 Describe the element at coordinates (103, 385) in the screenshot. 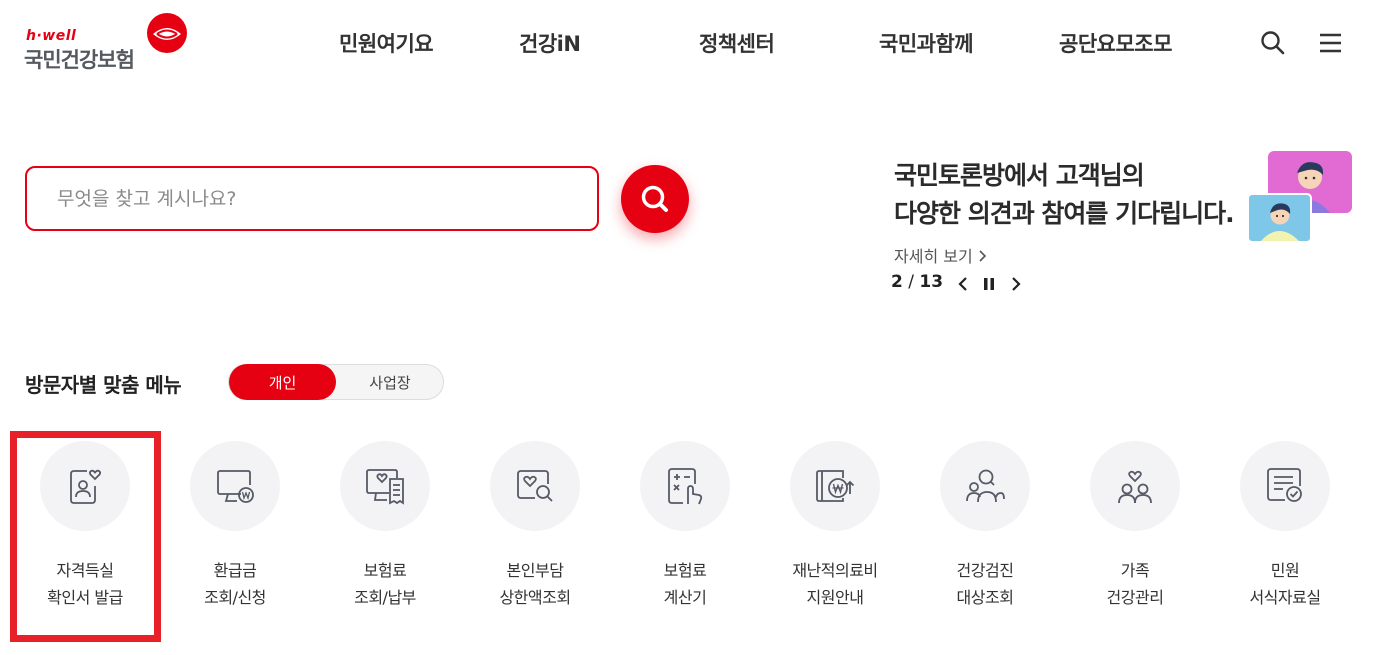

I see `visitor-menu-title: 방문자별 맞춤 메뉴` at that location.